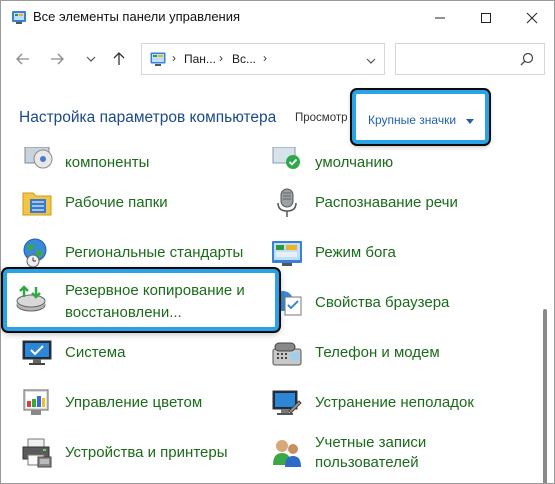 This screenshot has width=555, height=484. I want to click on minimize-icon, so click(440, 18).